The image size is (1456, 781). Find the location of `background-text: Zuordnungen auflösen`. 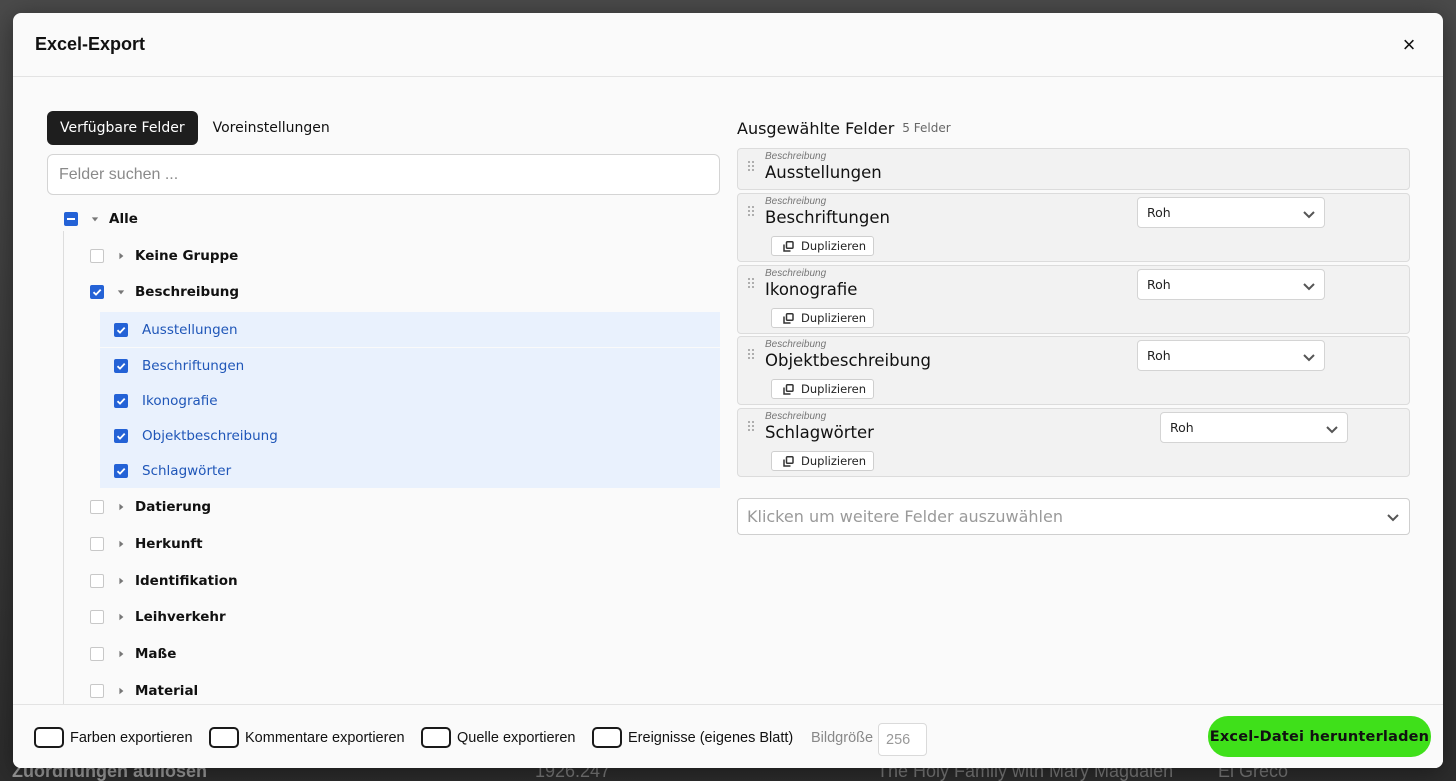

background-text: Zuordnungen auflösen is located at coordinates (109, 774).